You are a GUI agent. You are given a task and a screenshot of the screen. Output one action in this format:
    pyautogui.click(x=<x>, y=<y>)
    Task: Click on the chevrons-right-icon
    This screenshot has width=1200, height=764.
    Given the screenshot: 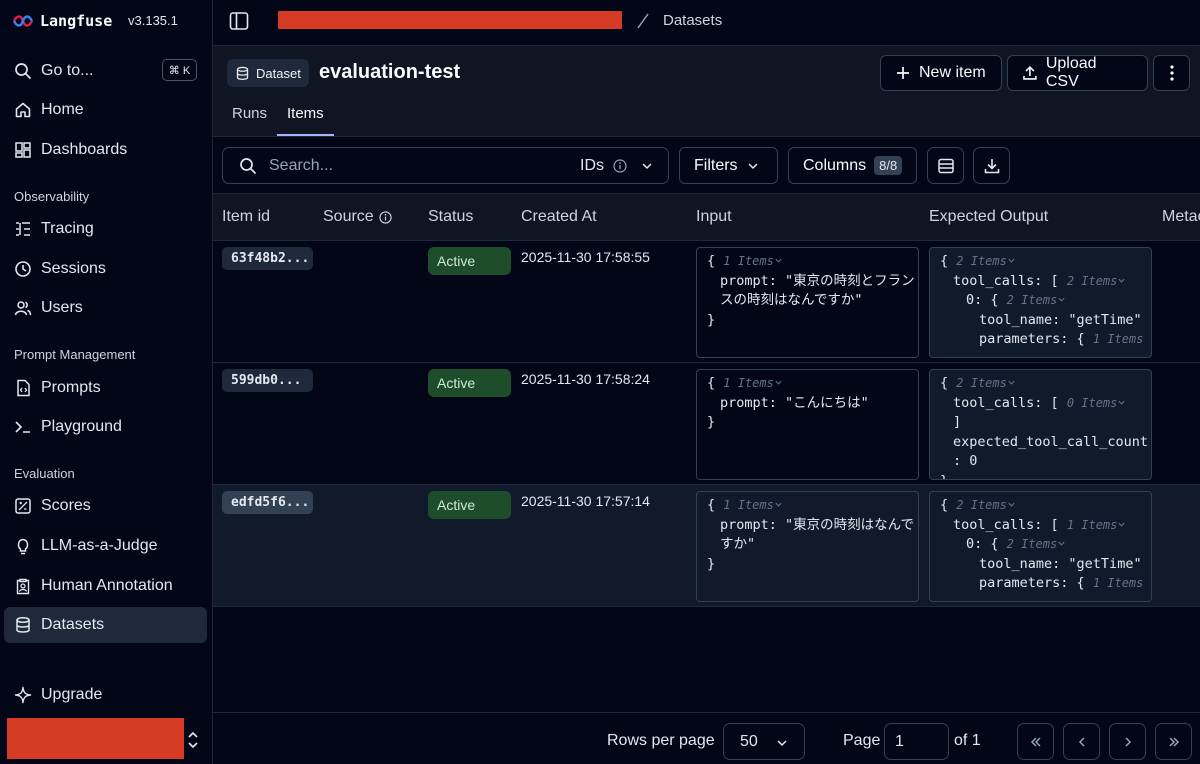 What is the action you would take?
    pyautogui.click(x=1173, y=741)
    